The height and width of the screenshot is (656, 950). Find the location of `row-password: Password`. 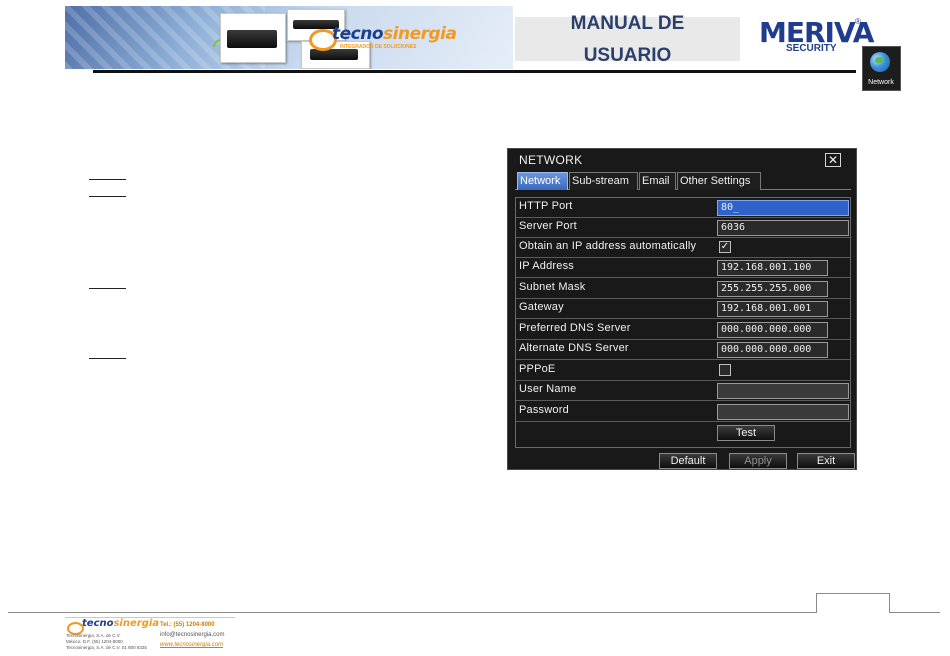

row-password: Password is located at coordinates (683, 412).